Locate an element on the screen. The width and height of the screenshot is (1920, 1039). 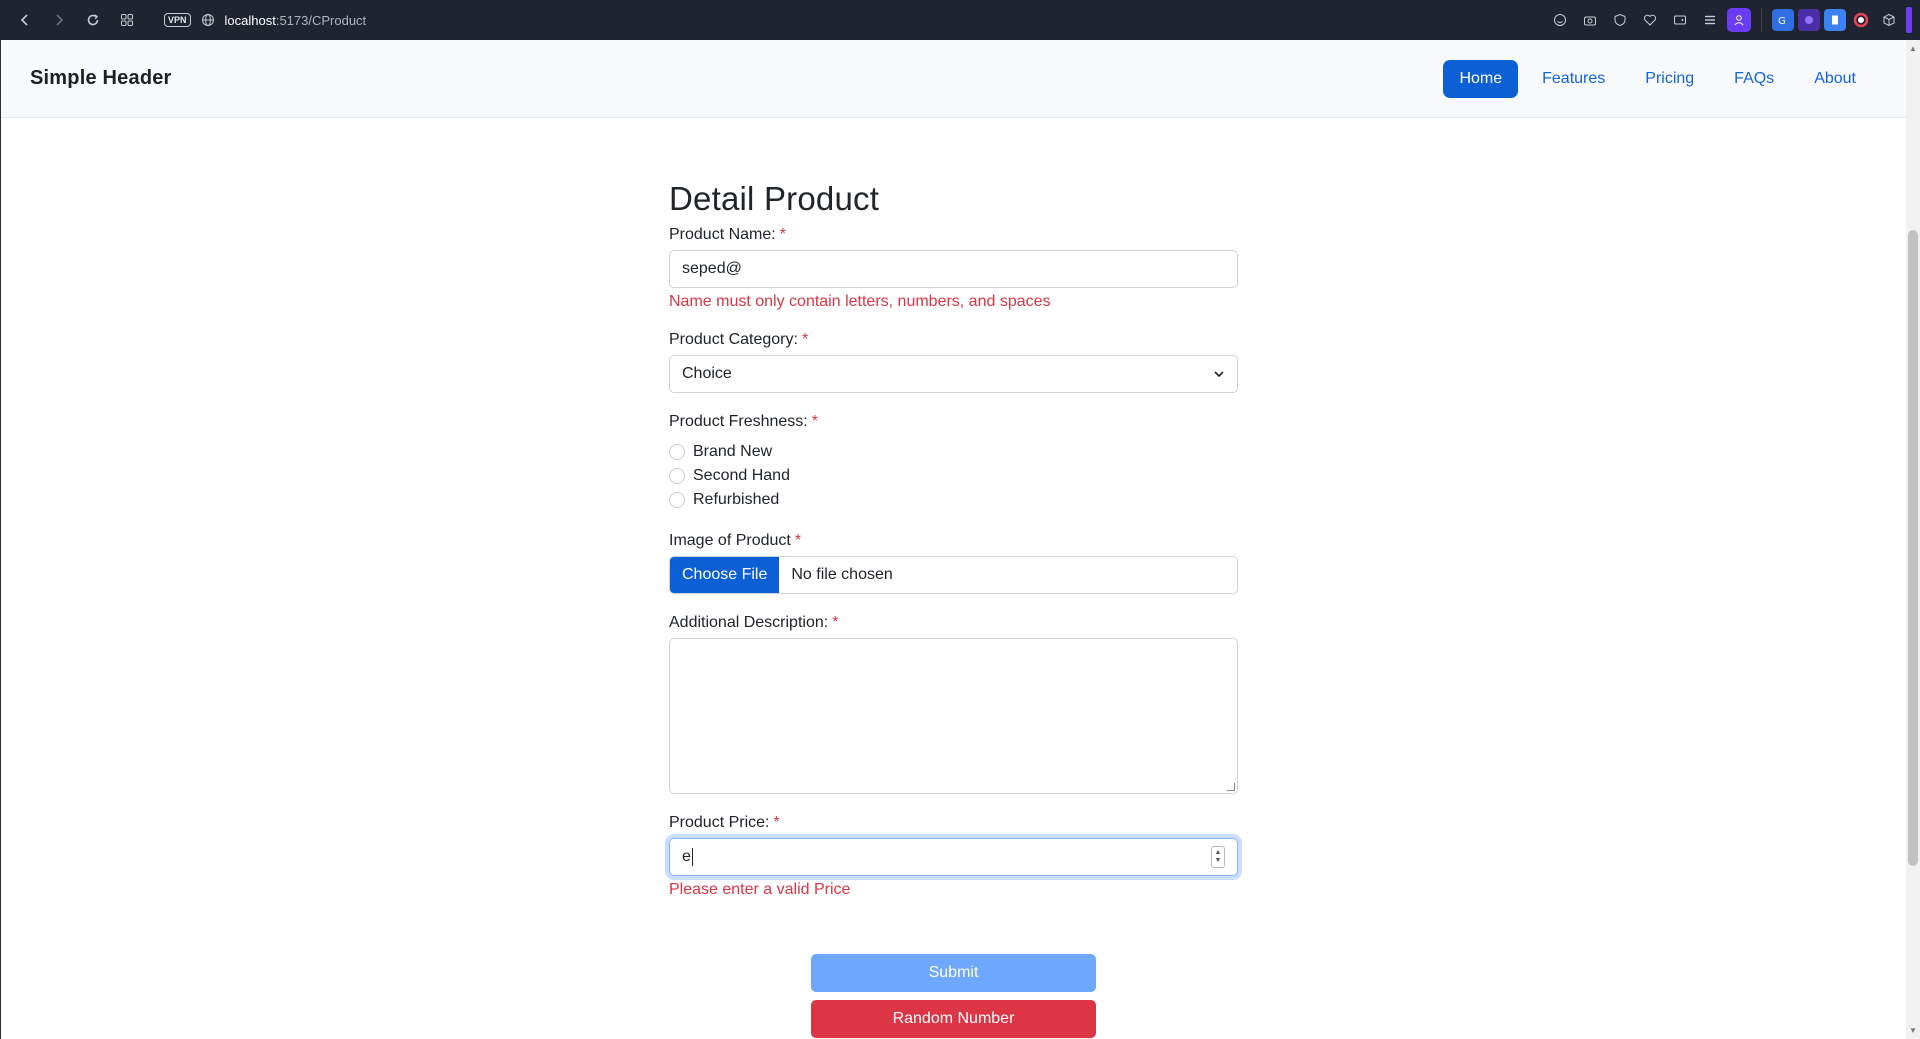
product-category-group: Product Category: * Choice is located at coordinates (953, 362).